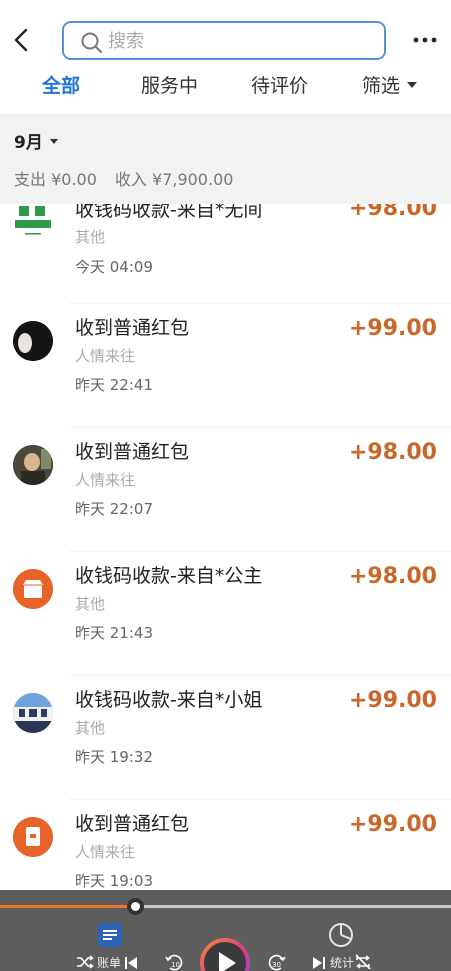 The width and height of the screenshot is (451, 971). Describe the element at coordinates (114, 267) in the screenshot. I see `transaction-time: 今天 04:09` at that location.